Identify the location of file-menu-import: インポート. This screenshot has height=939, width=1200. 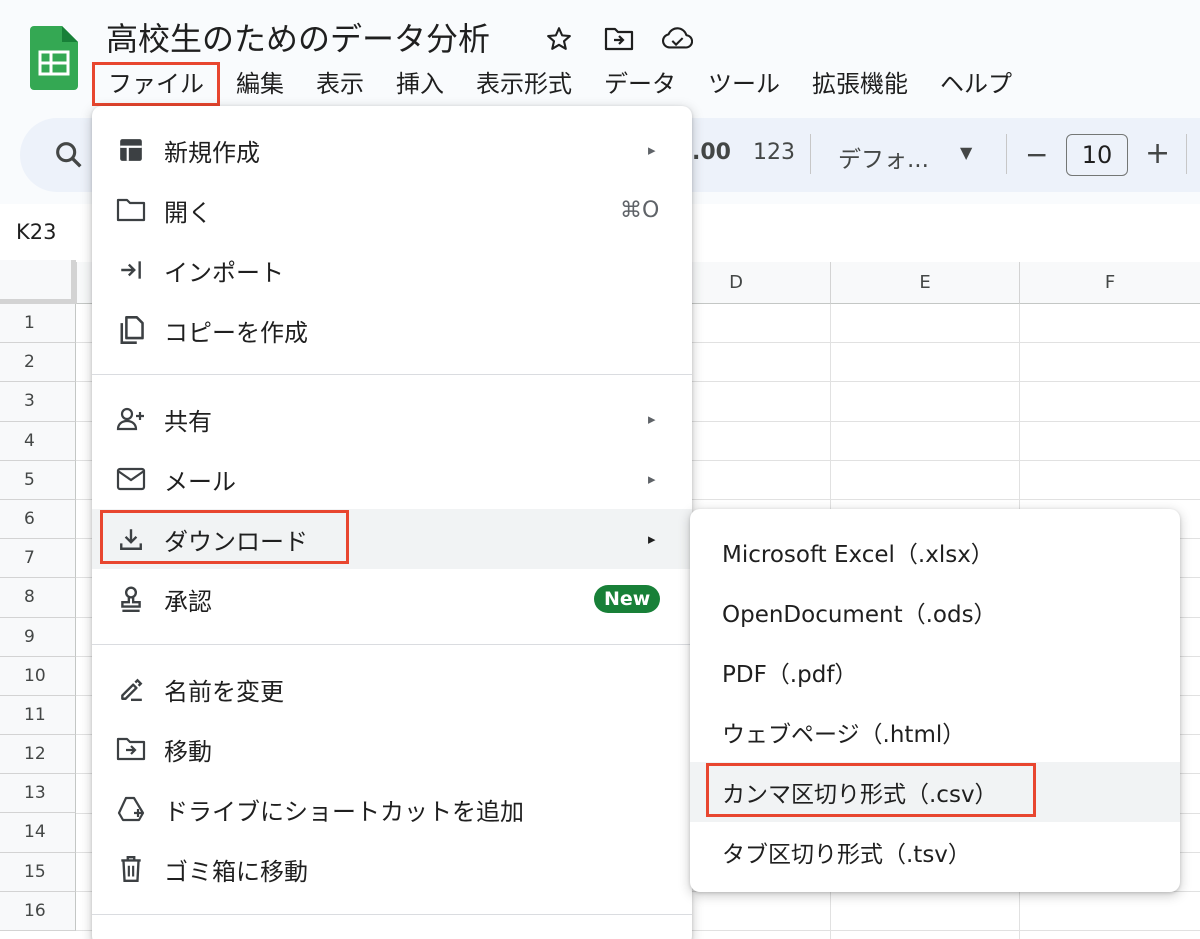
(392, 270).